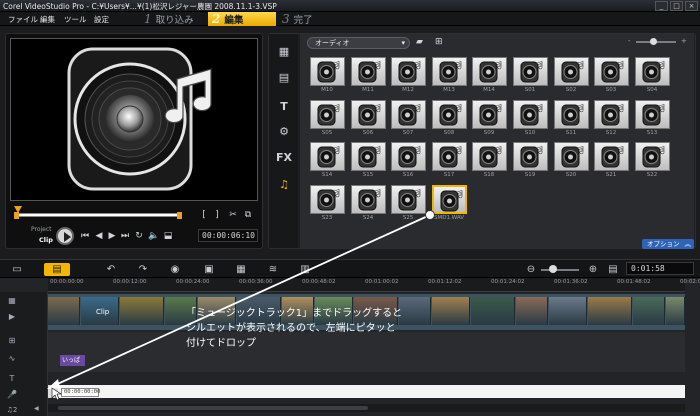  I want to click on annotation-line-3: 付けてドロップ, so click(221, 343).